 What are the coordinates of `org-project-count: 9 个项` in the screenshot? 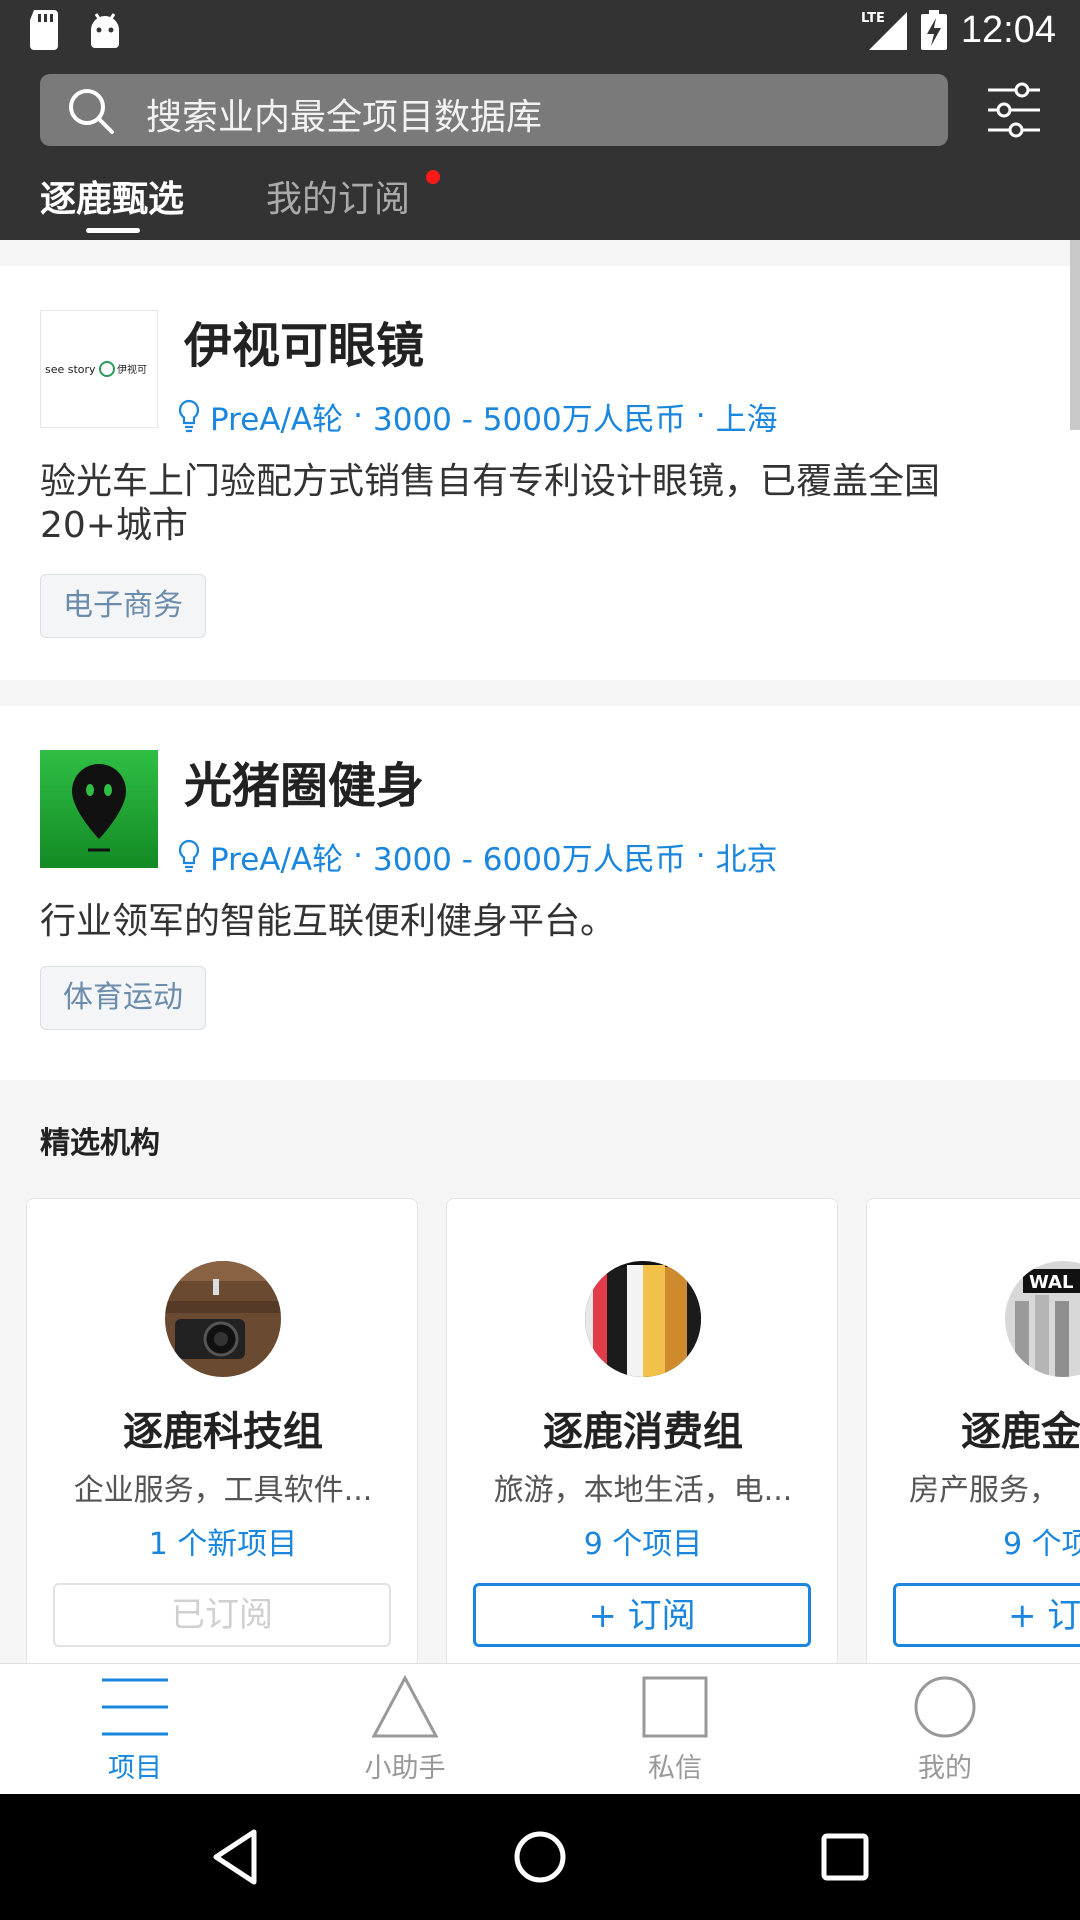 It's located at (1041, 1544).